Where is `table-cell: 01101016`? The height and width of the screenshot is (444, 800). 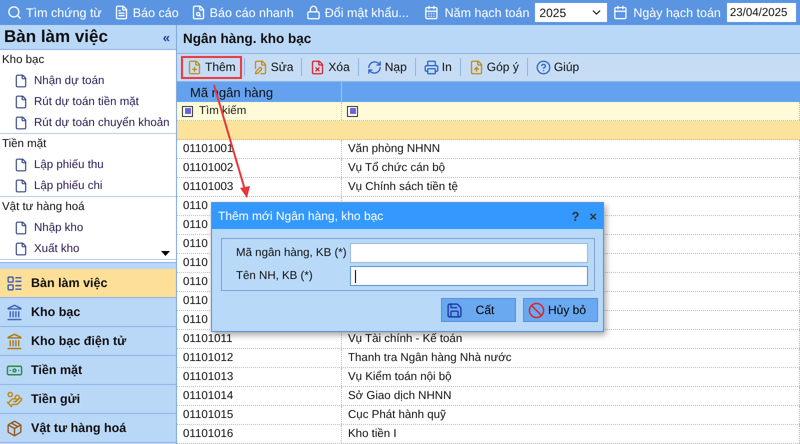 table-cell: 01101016 is located at coordinates (259, 434).